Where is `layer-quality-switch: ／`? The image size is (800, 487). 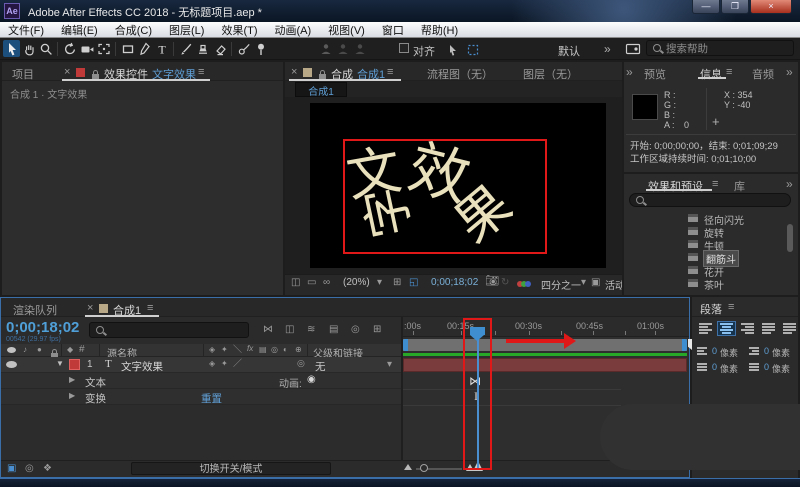 layer-quality-switch: ／ is located at coordinates (237, 363).